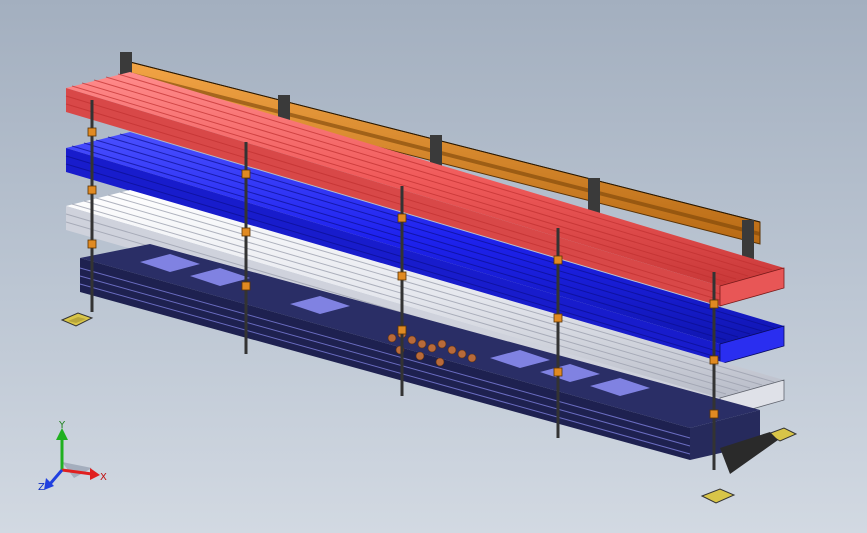  What do you see at coordinates (103, 477) in the screenshot?
I see `triad-label-x: X` at bounding box center [103, 477].